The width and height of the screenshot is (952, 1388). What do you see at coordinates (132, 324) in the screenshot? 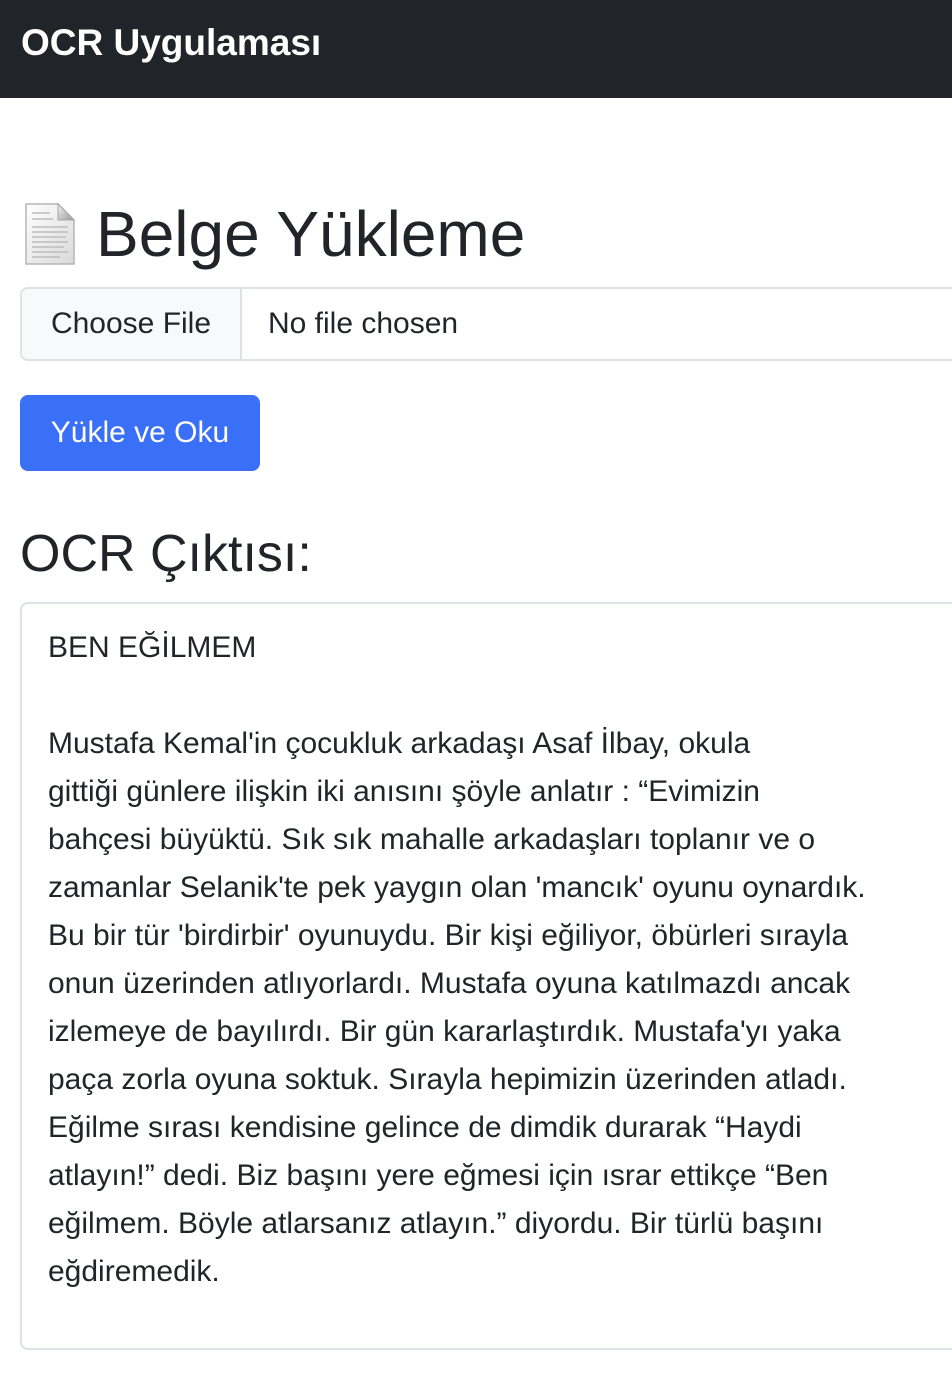
I see `choose-file-button: Choose File` at bounding box center [132, 324].